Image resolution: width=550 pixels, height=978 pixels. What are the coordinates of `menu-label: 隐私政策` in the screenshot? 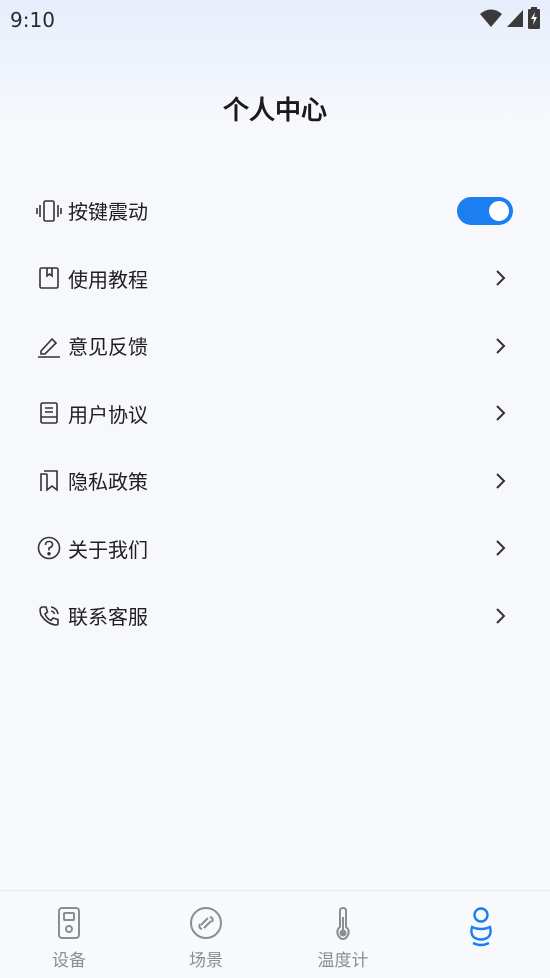 It's located at (108, 482).